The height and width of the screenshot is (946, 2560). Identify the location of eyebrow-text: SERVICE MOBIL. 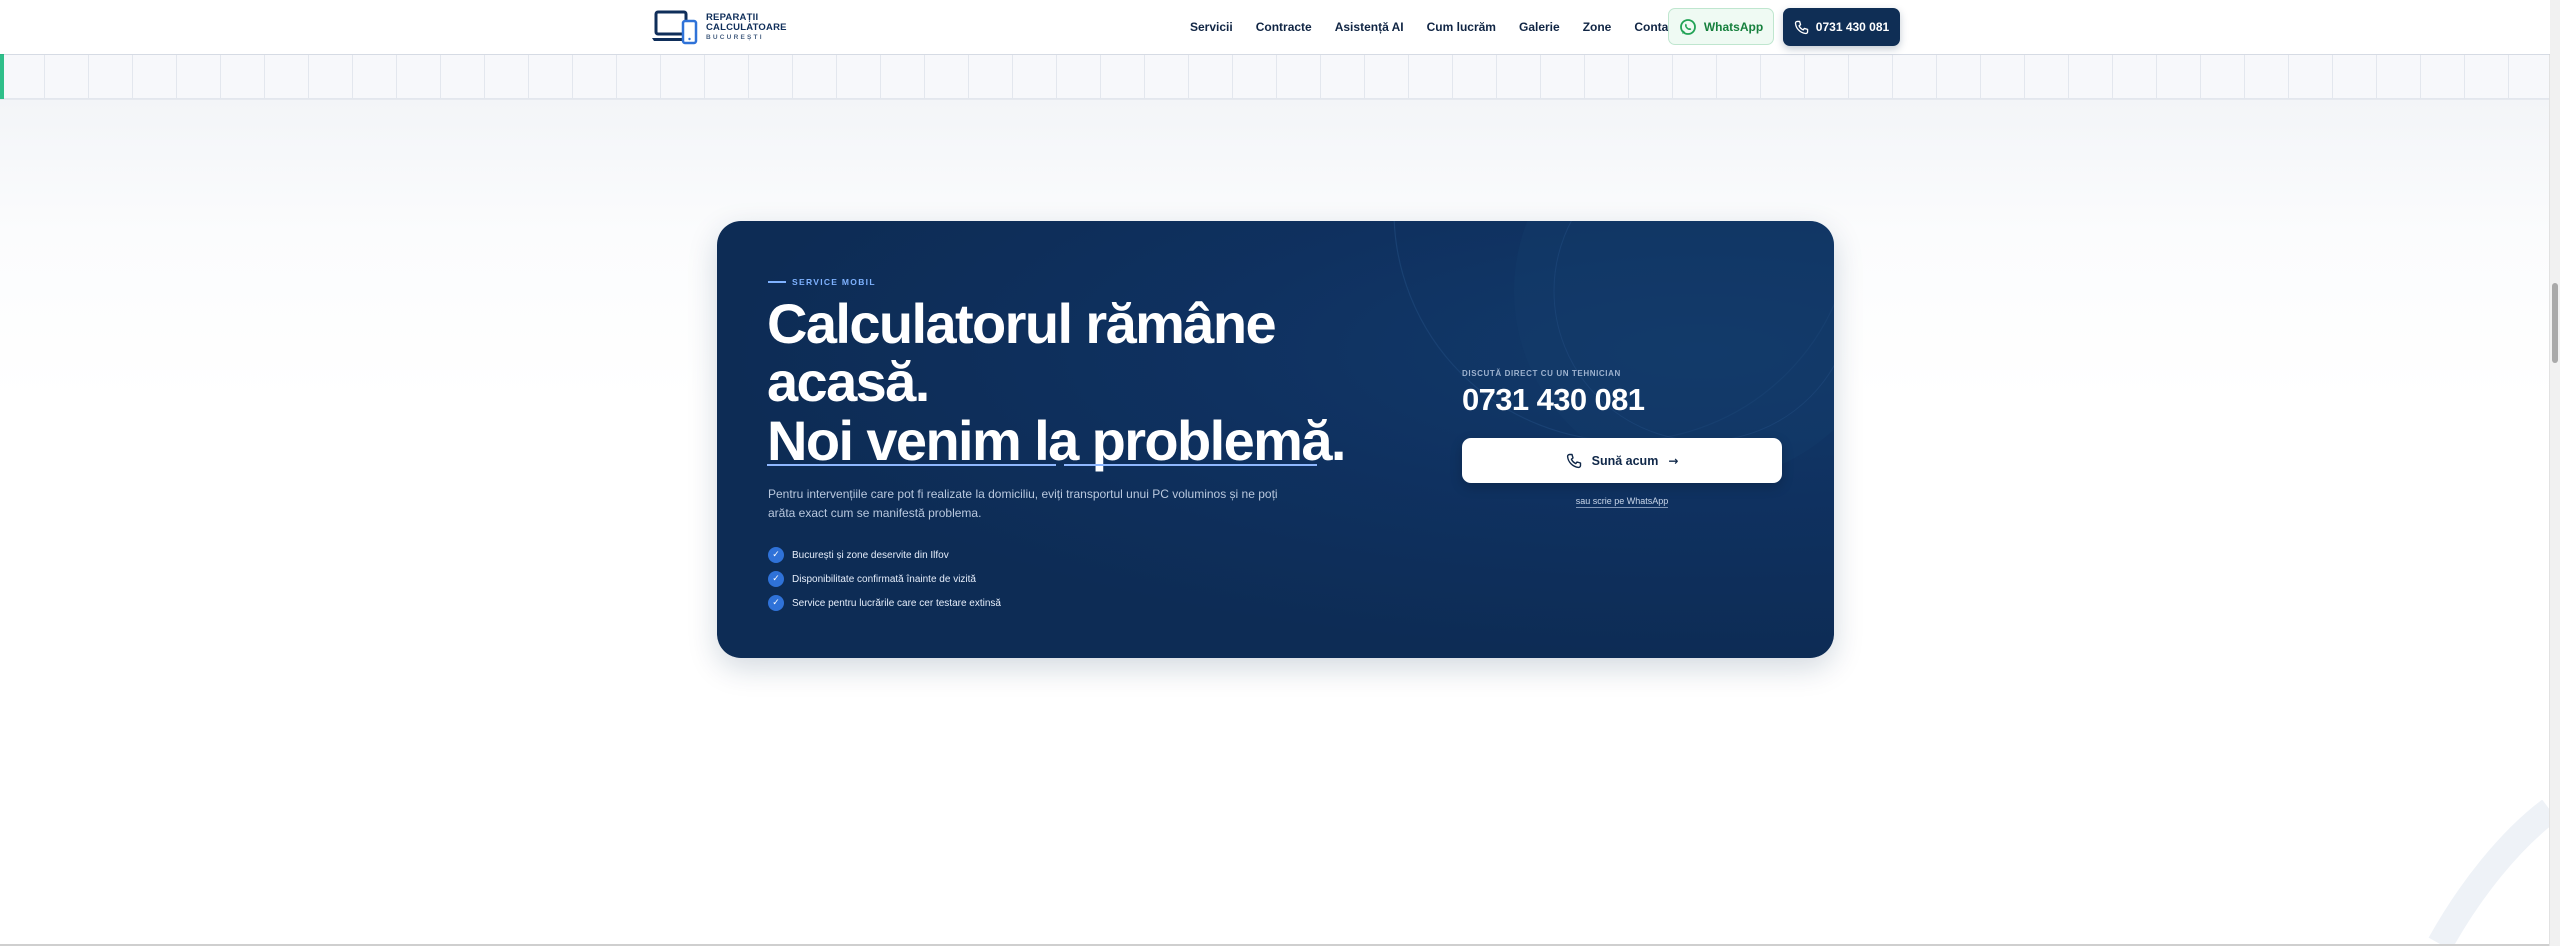
(834, 282).